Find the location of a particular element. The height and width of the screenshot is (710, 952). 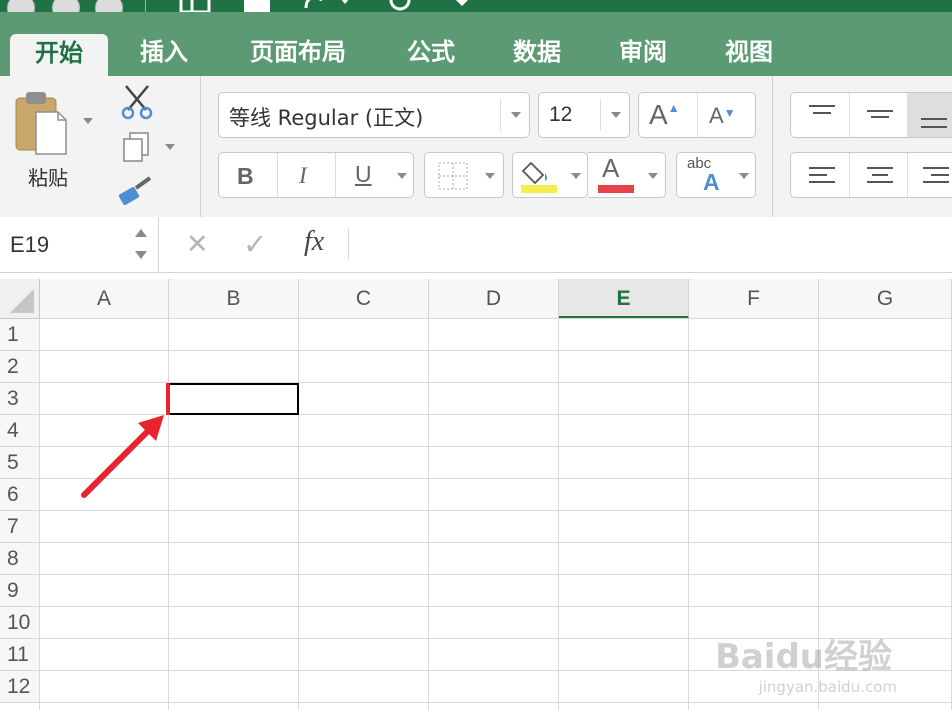

cancel-entry-icon: ✕ is located at coordinates (197, 244).